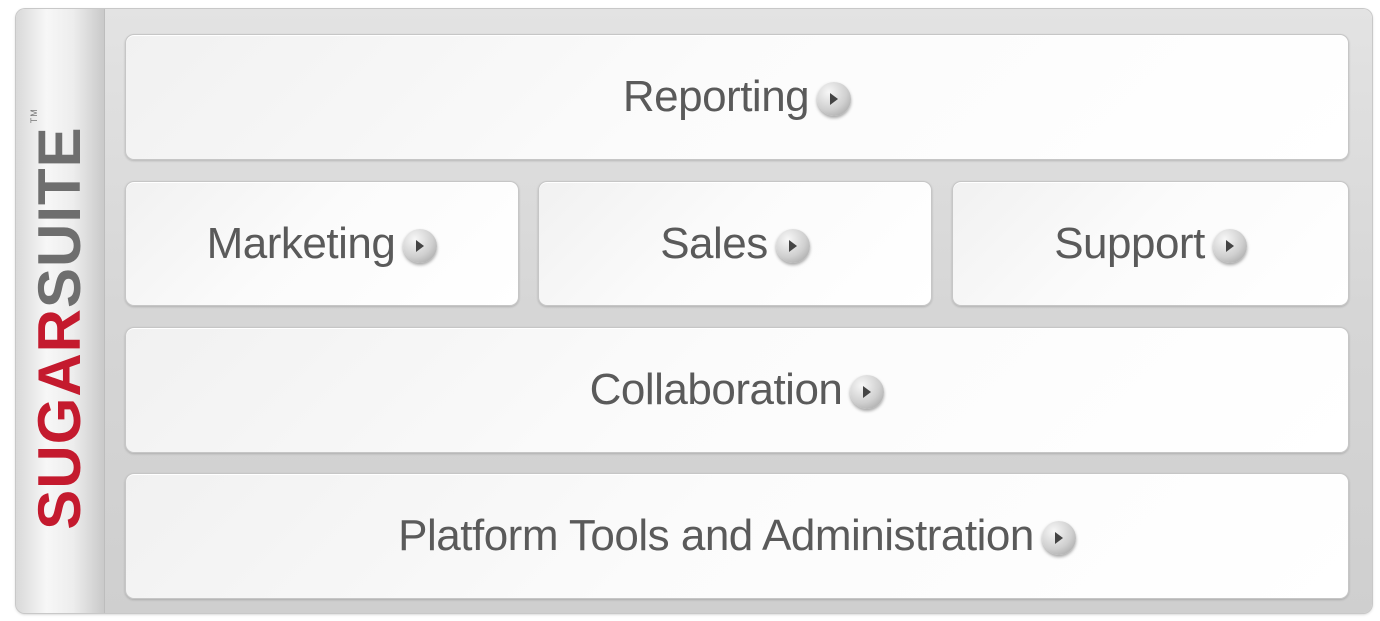  What do you see at coordinates (301, 243) in the screenshot?
I see `marketing-label: Marketing` at bounding box center [301, 243].